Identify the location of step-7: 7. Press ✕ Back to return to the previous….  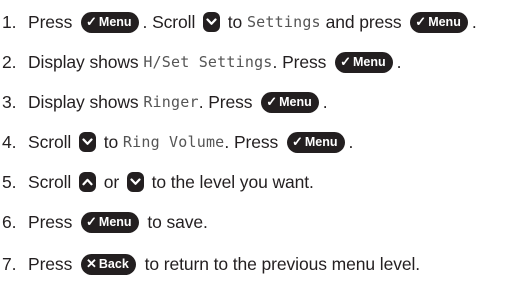
(211, 264).